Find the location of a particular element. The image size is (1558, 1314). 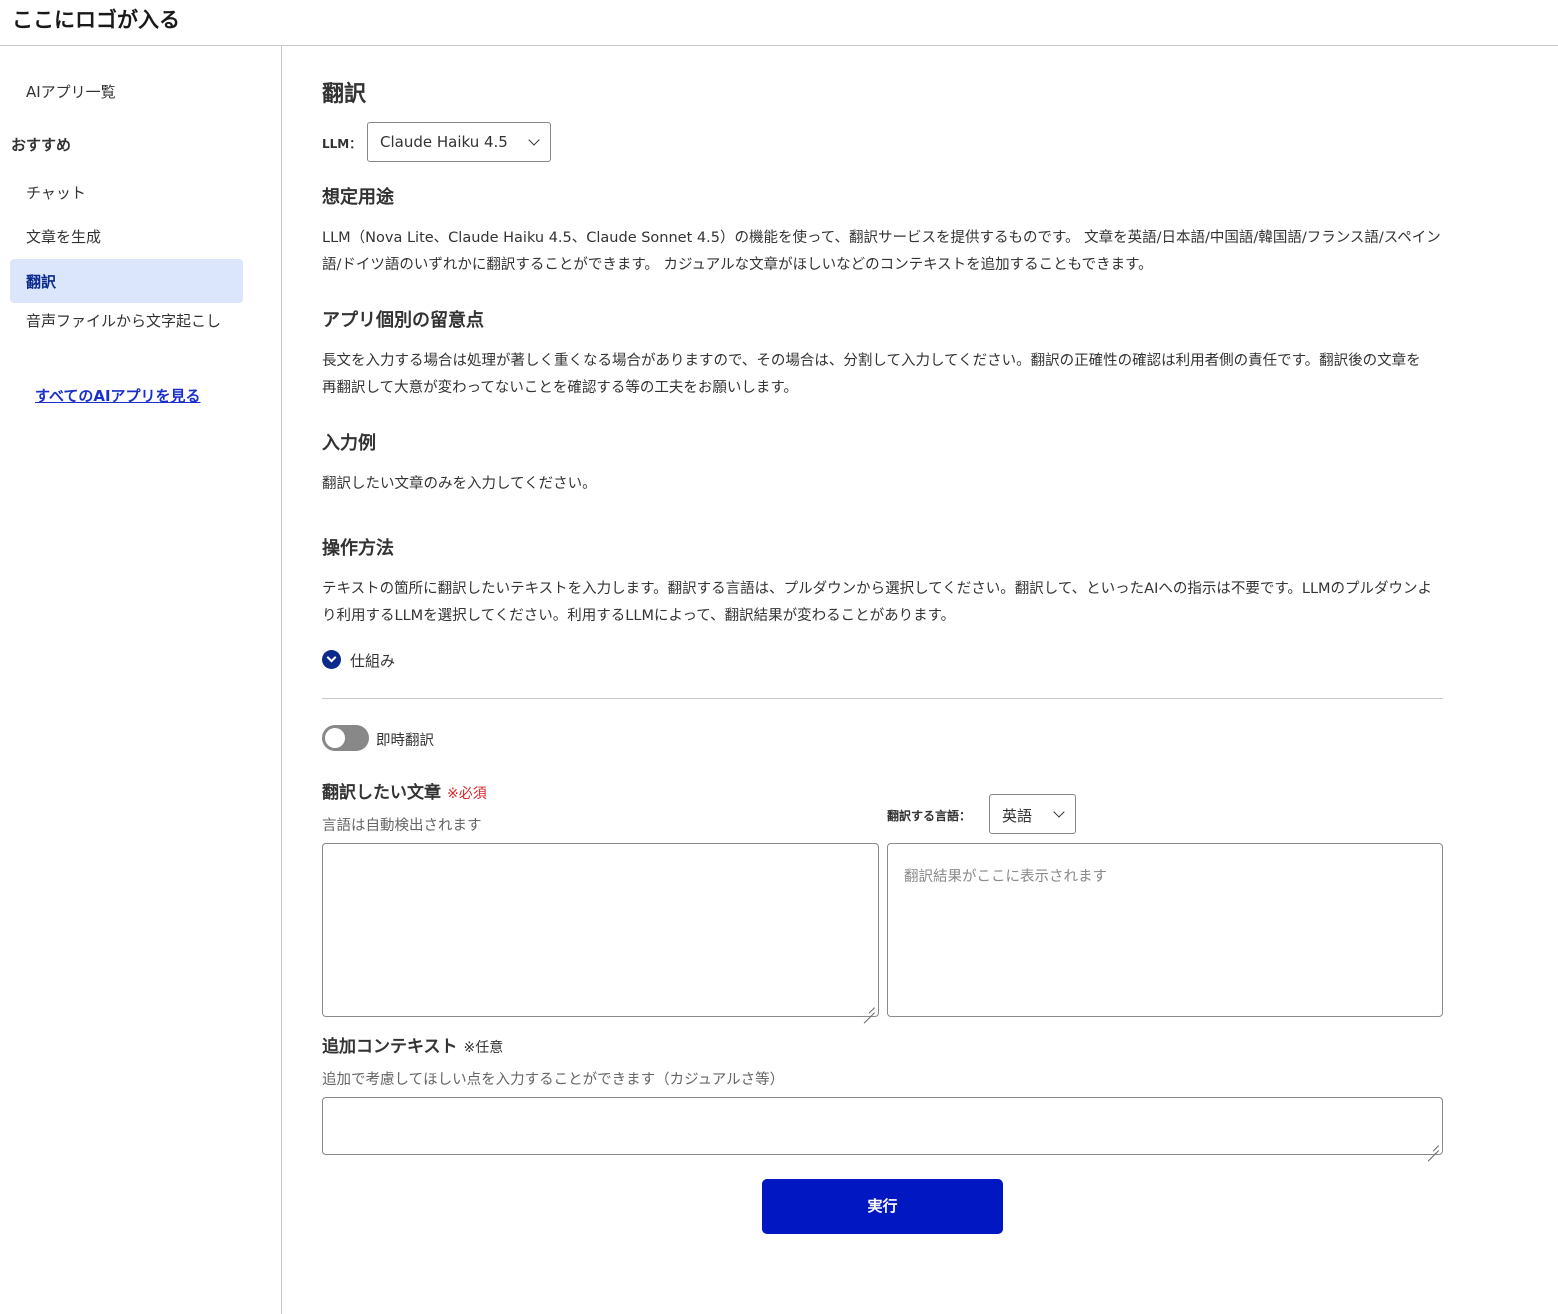

see-all-apps-link: すべてのAIアプリを見る is located at coordinates (118, 395).